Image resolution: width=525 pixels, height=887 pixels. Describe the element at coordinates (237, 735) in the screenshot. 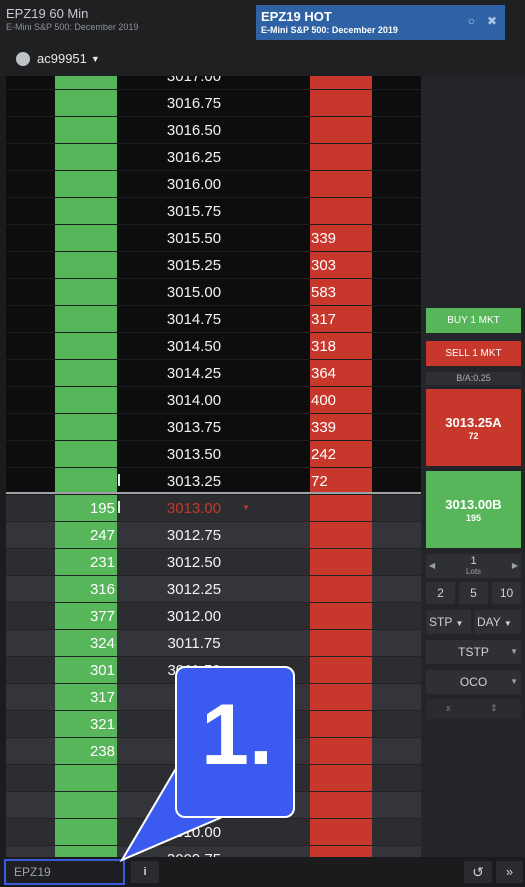

I see `callout-number: 1.` at that location.